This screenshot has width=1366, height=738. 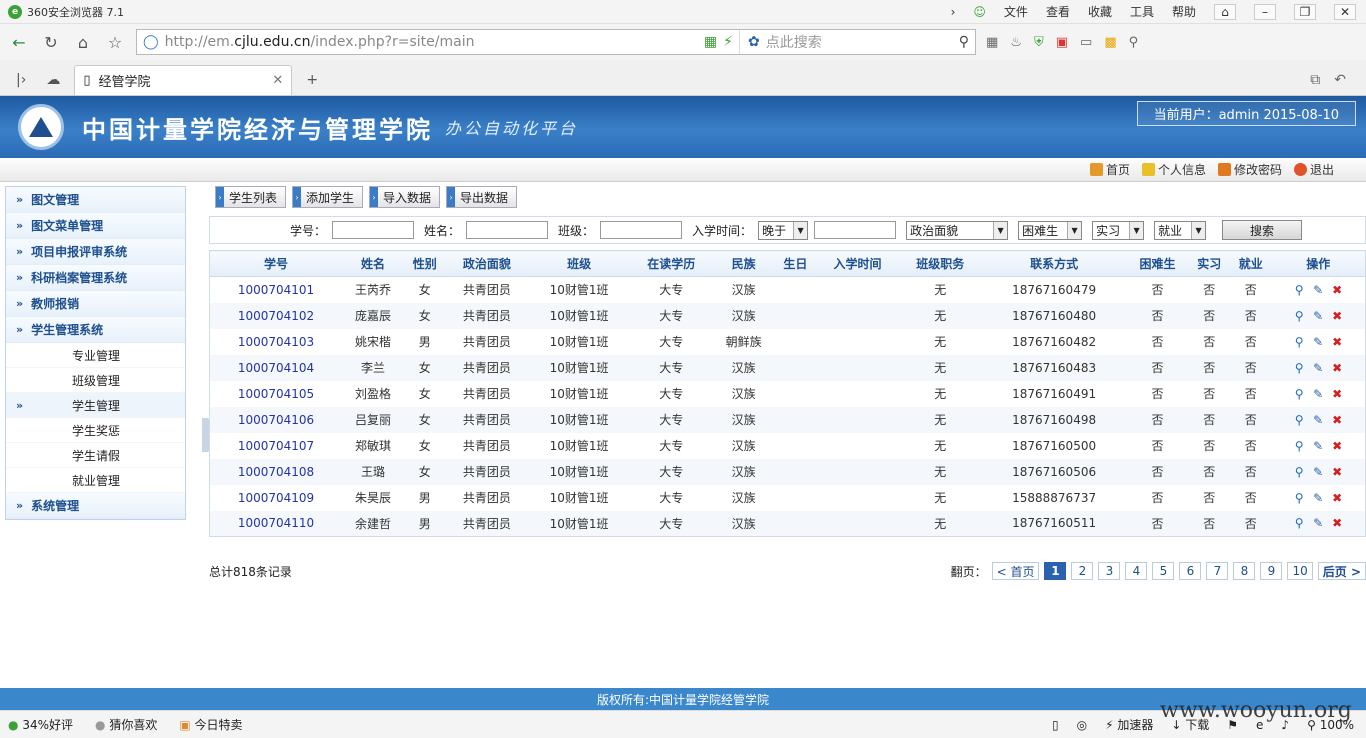 I want to click on sidebar-toggle-icon: |›, so click(x=21, y=80).